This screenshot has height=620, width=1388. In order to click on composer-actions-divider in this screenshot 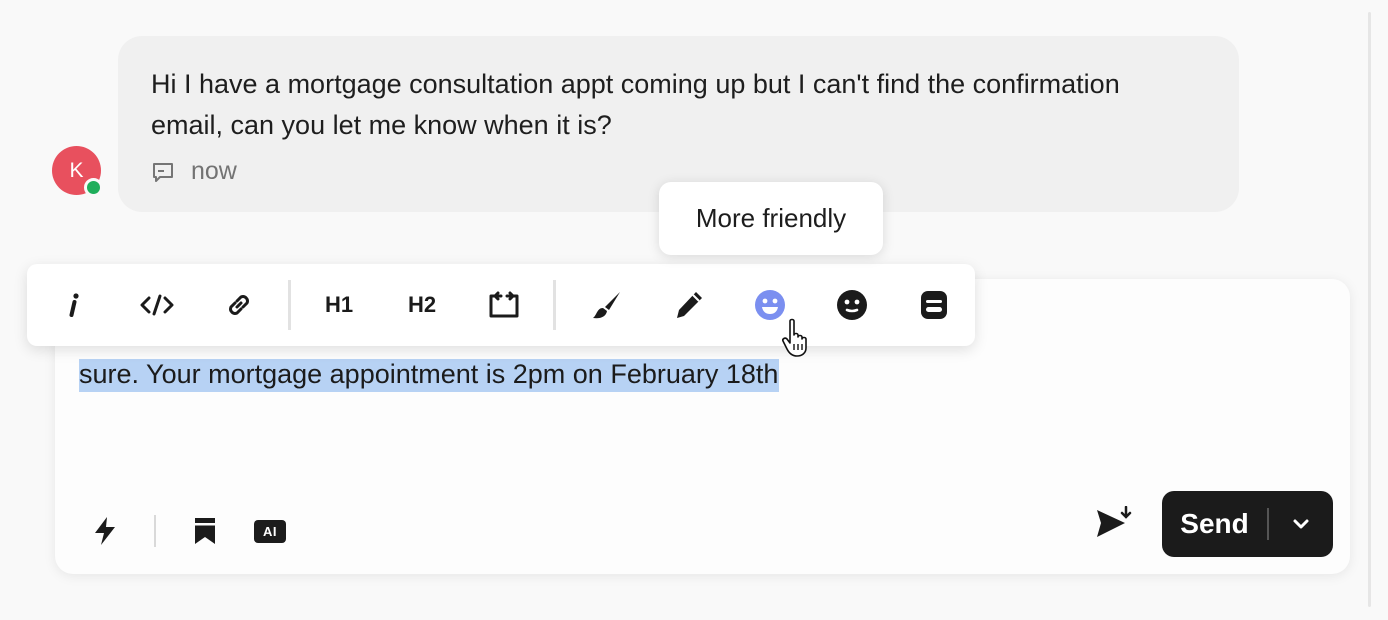, I will do `click(155, 531)`.